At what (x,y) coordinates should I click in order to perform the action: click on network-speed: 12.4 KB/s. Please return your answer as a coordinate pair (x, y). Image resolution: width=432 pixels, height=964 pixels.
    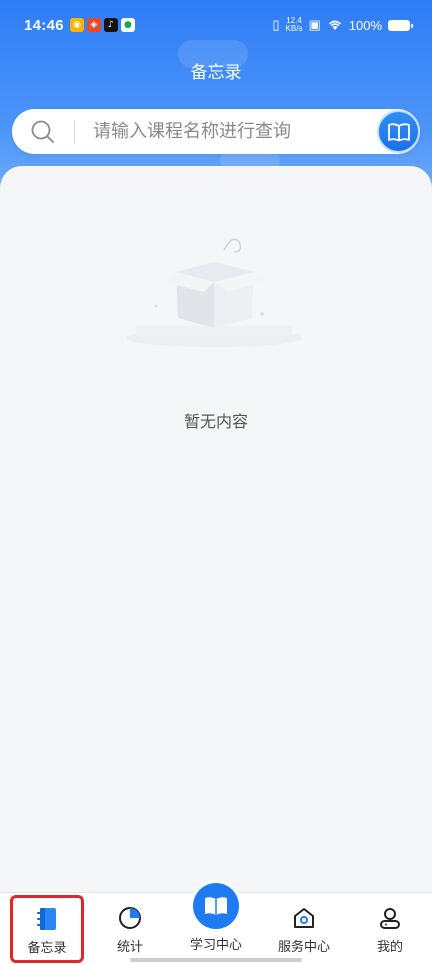
    Looking at the image, I should click on (294, 25).